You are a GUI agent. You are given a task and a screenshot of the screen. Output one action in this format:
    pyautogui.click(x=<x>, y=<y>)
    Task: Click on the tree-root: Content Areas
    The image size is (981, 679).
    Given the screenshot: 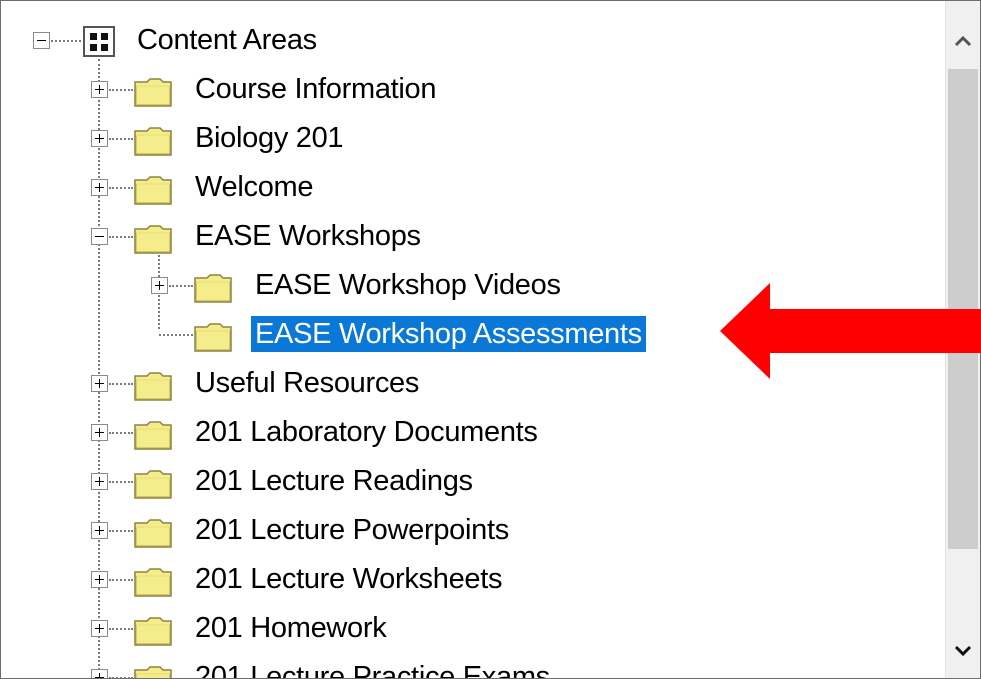 What is the action you would take?
    pyautogui.click(x=473, y=41)
    